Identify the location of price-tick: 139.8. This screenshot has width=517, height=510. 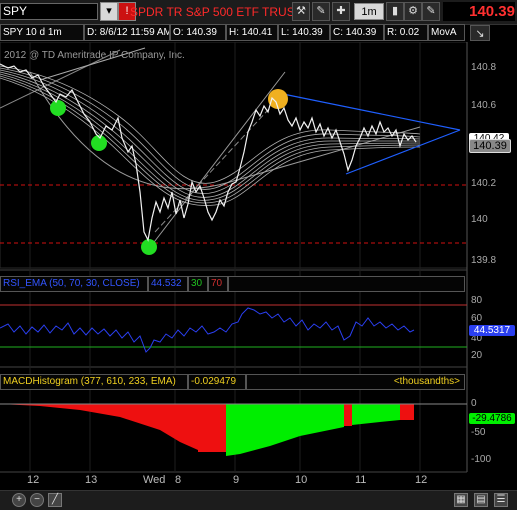
(484, 260).